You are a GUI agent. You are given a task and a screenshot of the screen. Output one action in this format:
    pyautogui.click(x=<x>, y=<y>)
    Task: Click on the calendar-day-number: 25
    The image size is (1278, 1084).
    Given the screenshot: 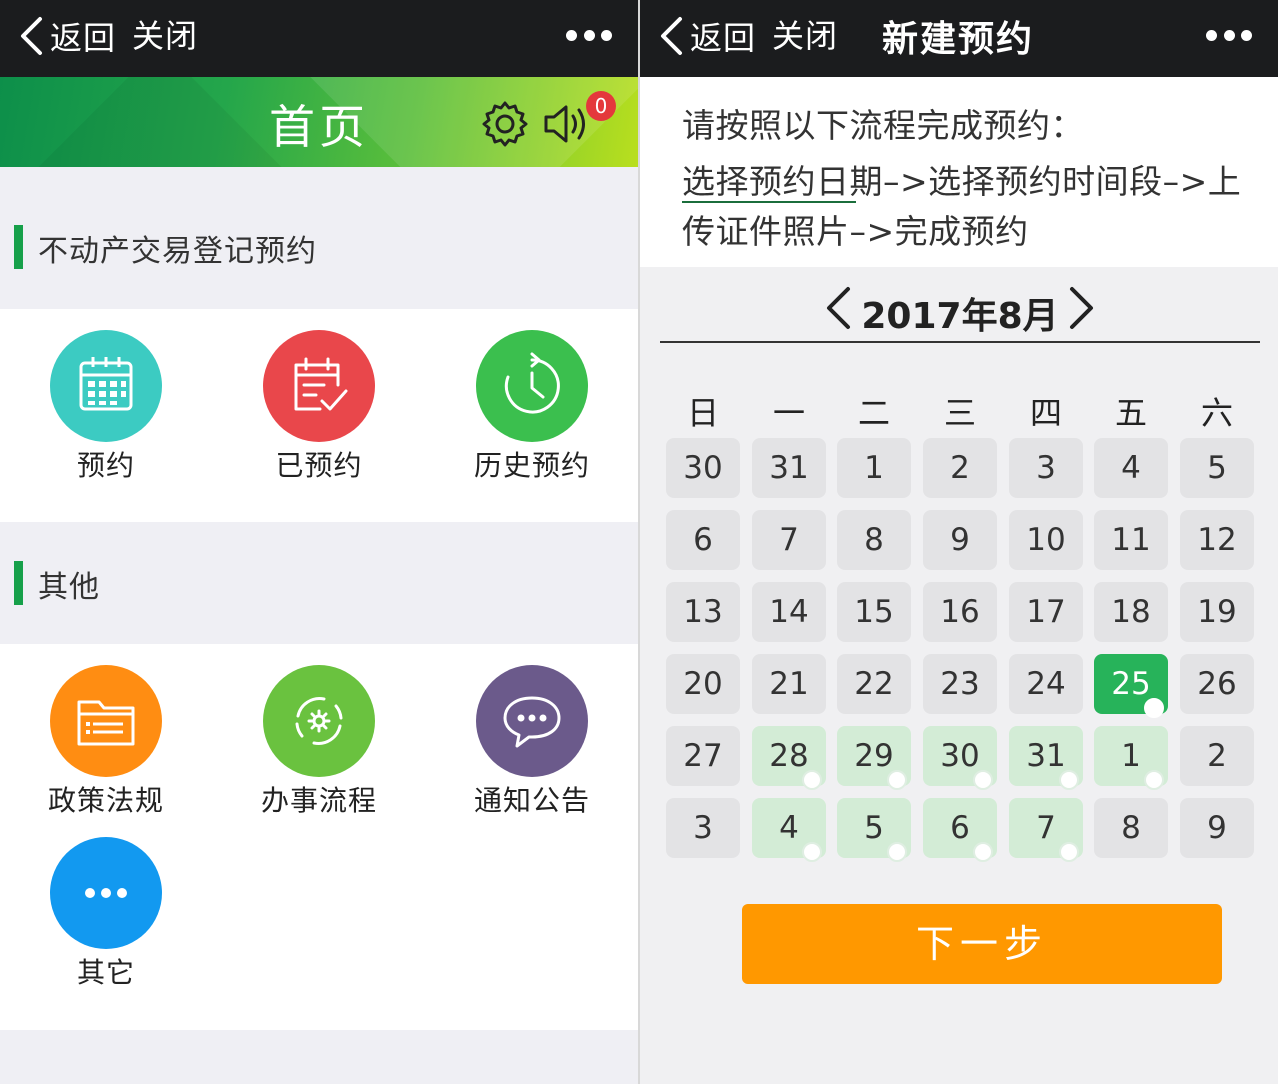 What is the action you would take?
    pyautogui.click(x=1131, y=684)
    